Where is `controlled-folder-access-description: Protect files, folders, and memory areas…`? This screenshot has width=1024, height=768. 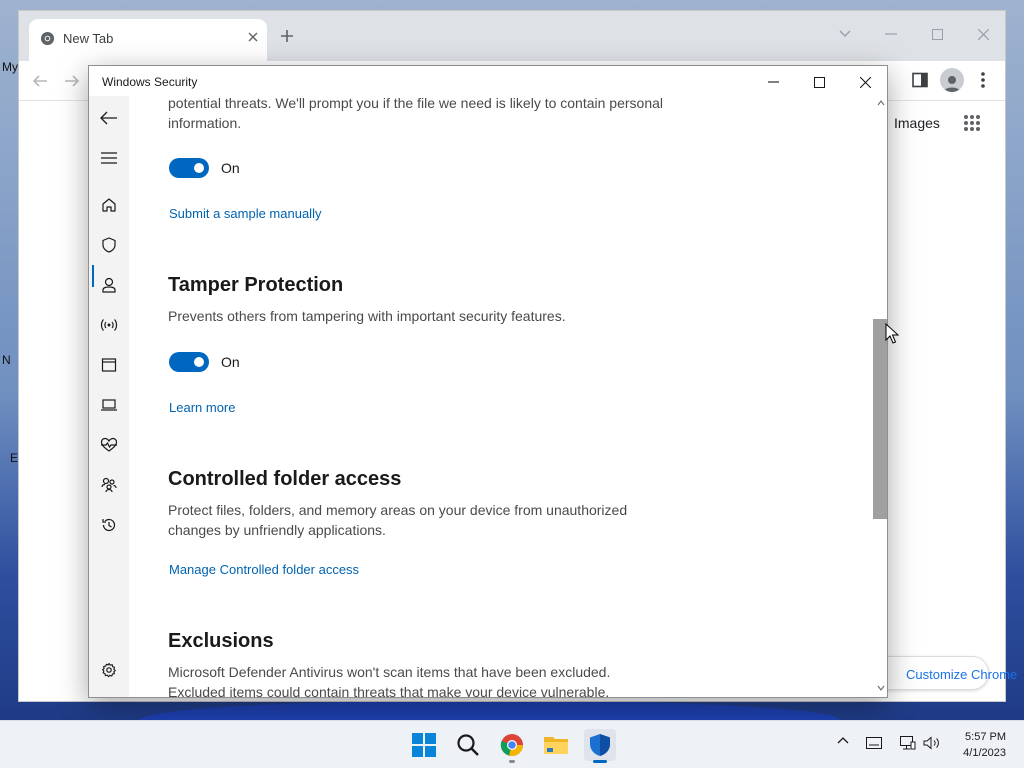
controlled-folder-access-description: Protect files, folders, and memory areas… is located at coordinates (398, 520).